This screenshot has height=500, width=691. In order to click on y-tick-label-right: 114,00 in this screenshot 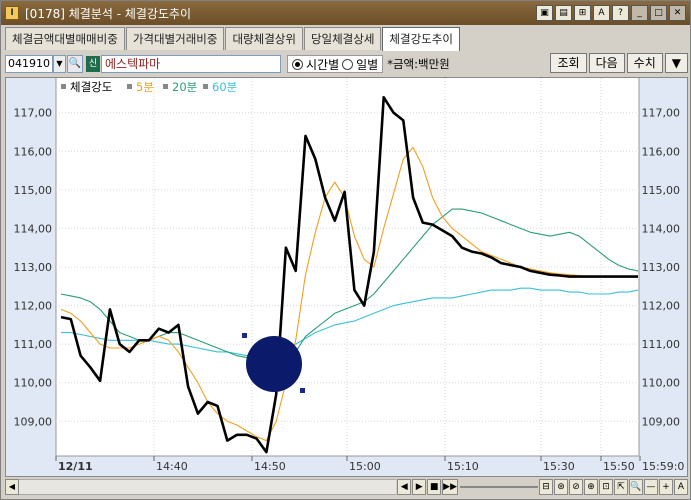, I will do `click(661, 228)`.